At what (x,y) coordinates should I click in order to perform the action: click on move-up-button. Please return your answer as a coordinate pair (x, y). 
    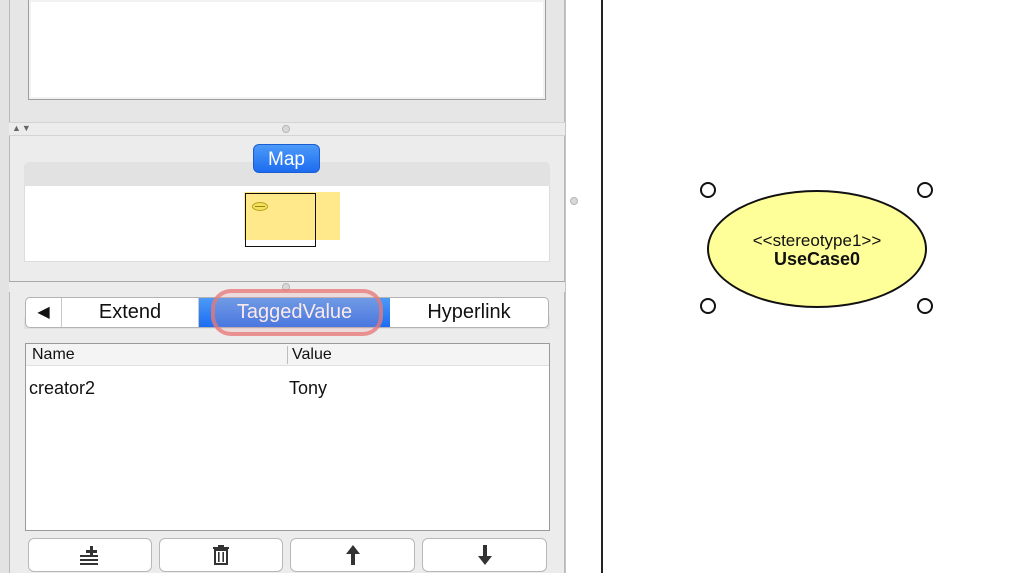
    Looking at the image, I should click on (352, 555).